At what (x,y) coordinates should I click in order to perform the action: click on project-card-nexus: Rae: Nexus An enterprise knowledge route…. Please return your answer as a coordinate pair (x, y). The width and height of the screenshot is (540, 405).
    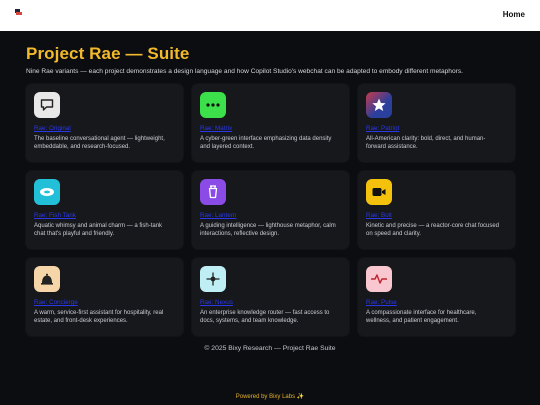
    Looking at the image, I should click on (270, 297).